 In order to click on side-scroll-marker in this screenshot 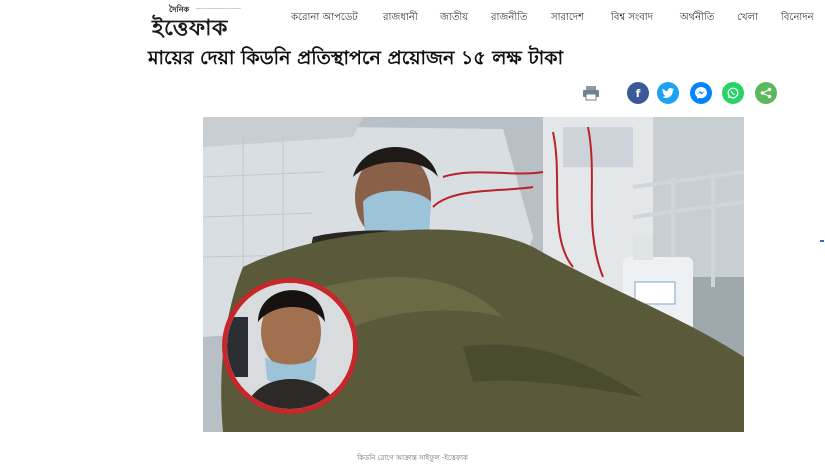, I will do `click(822, 241)`.